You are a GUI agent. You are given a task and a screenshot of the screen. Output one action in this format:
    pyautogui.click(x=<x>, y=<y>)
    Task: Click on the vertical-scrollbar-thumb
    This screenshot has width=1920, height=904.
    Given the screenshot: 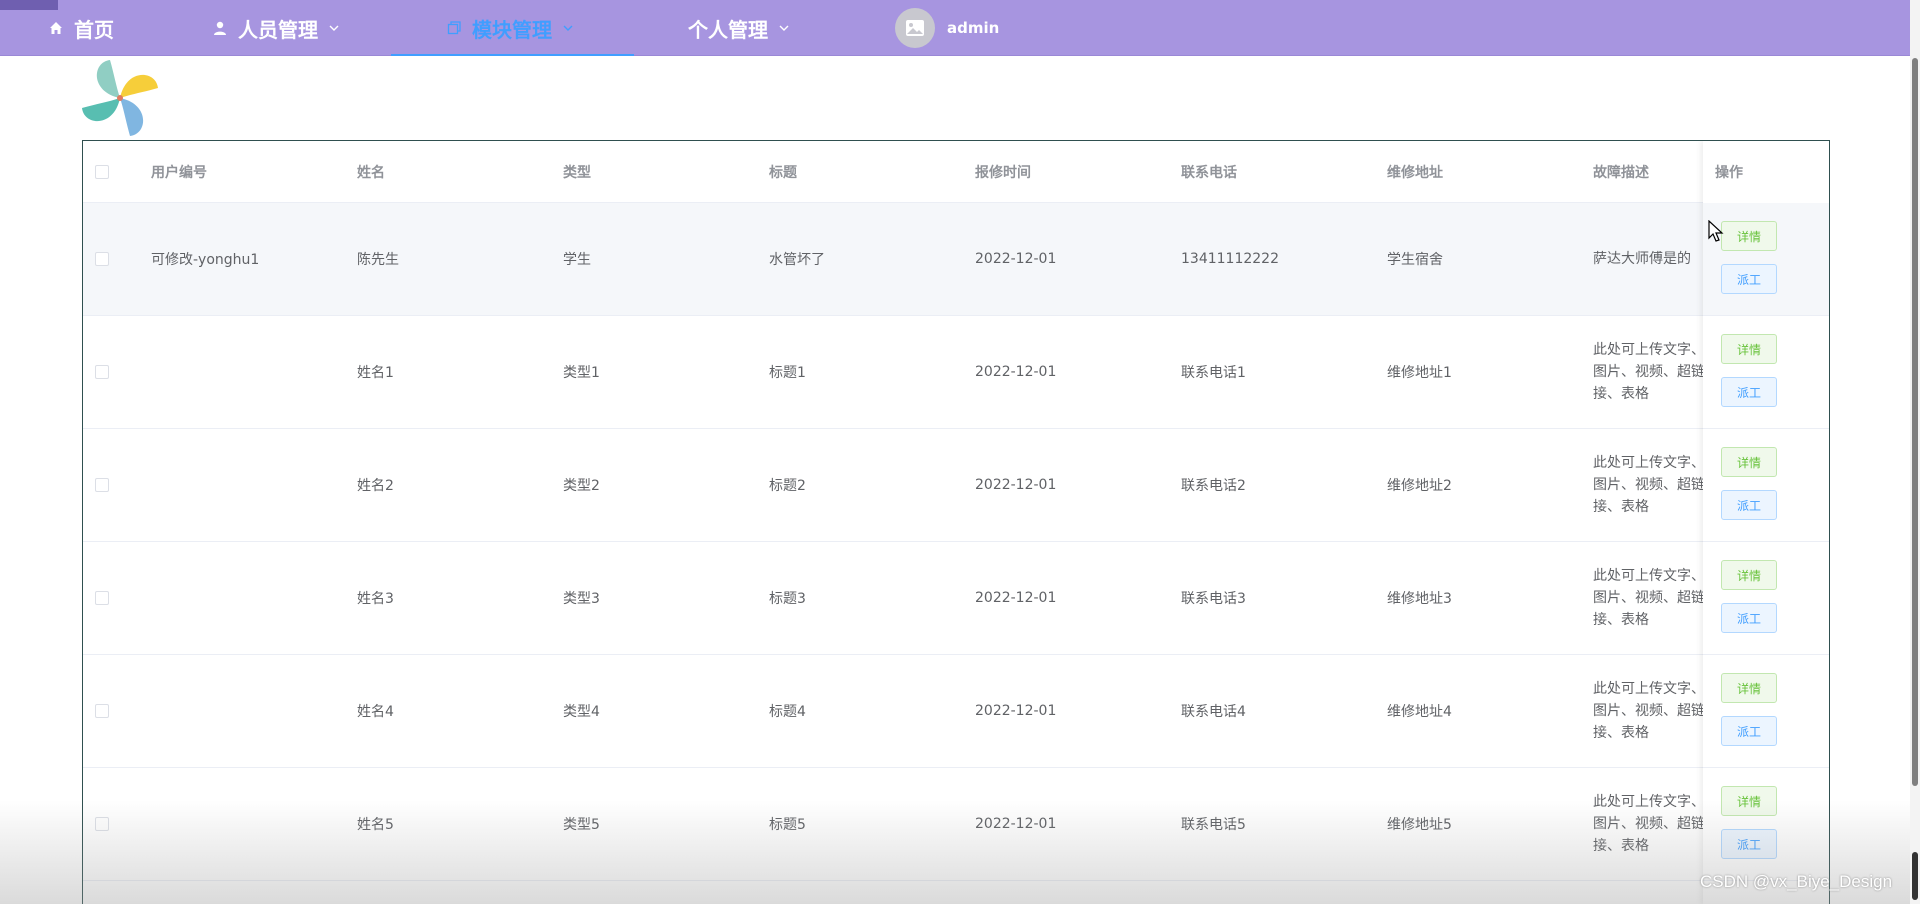 What is the action you would take?
    pyautogui.click(x=1915, y=422)
    